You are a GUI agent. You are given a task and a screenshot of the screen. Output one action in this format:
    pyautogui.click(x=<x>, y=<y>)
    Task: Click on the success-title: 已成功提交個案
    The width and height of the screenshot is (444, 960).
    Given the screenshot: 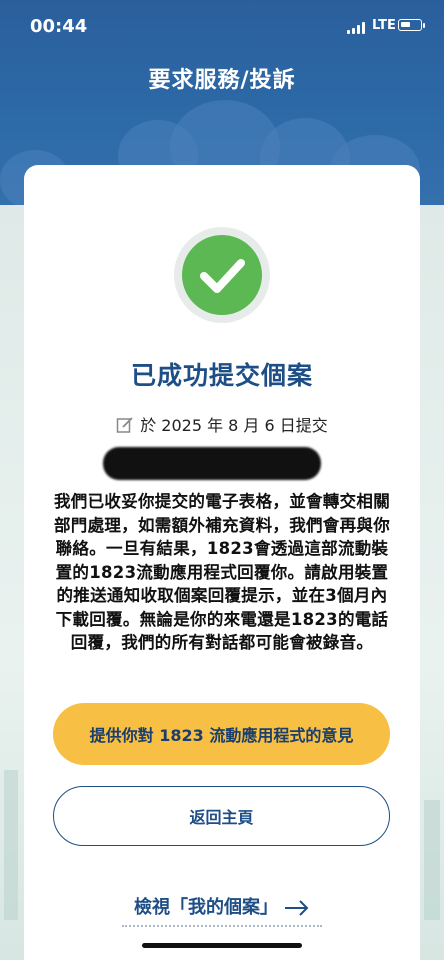 What is the action you would take?
    pyautogui.click(x=221, y=375)
    